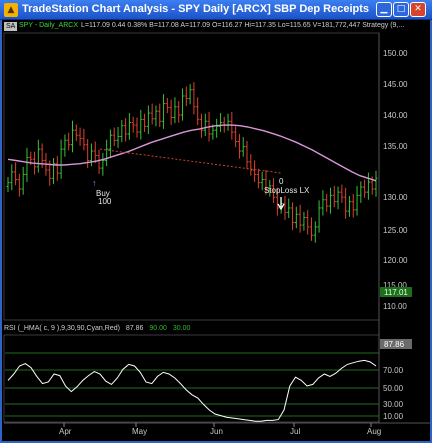  Describe the element at coordinates (374, 431) in the screenshot. I see `time-label-aug: Aug` at that location.